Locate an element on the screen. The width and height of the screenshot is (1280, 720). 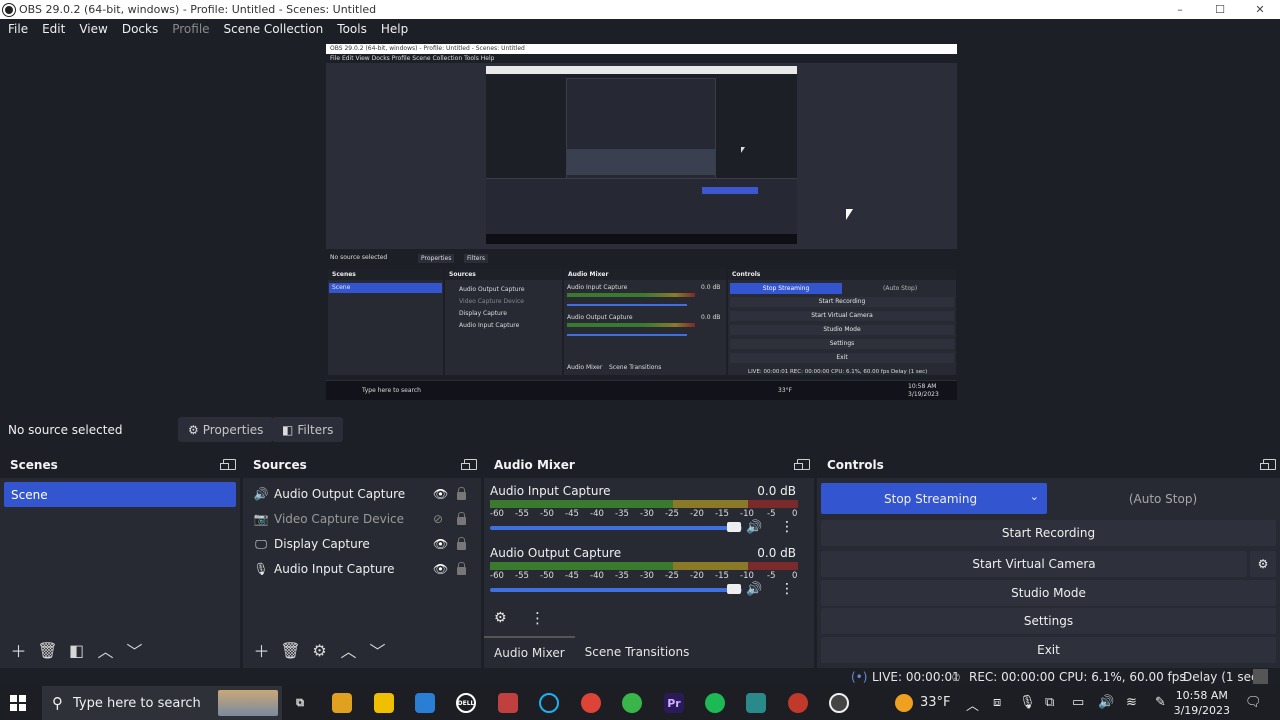
stop-streaming-button: Stop Streaming ⌄ is located at coordinates (934, 498).